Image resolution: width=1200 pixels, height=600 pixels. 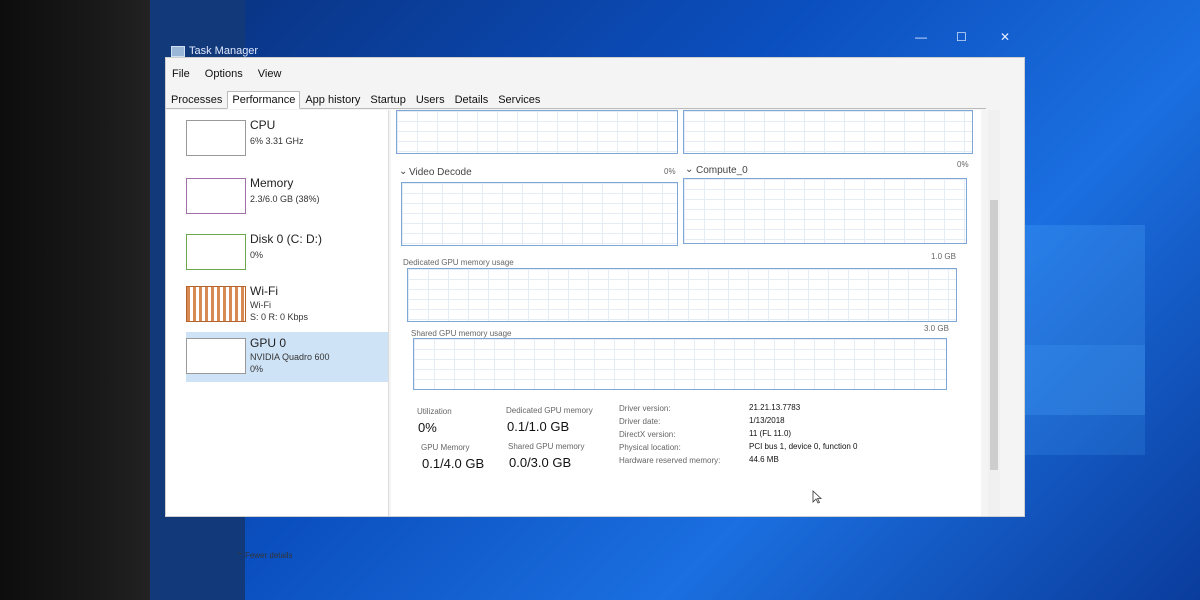 What do you see at coordinates (921, 37) in the screenshot?
I see `minimize-icon: —` at bounding box center [921, 37].